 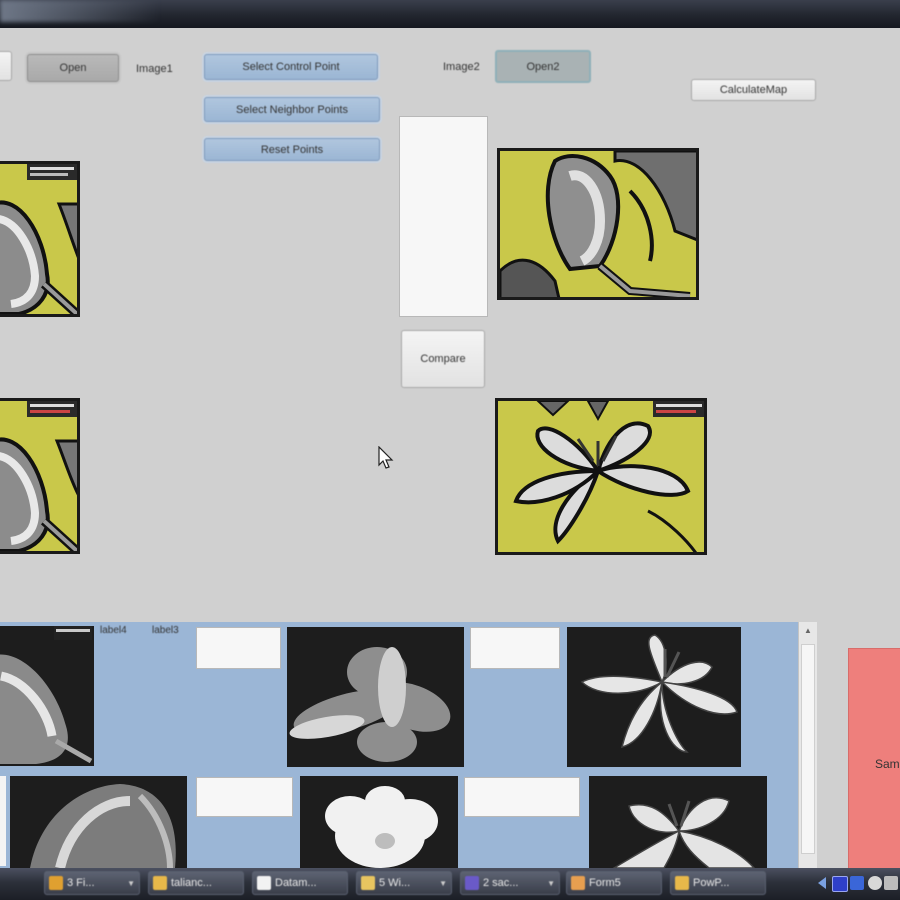 What do you see at coordinates (874, 759) in the screenshot?
I see `side-result-panel: Sam` at bounding box center [874, 759].